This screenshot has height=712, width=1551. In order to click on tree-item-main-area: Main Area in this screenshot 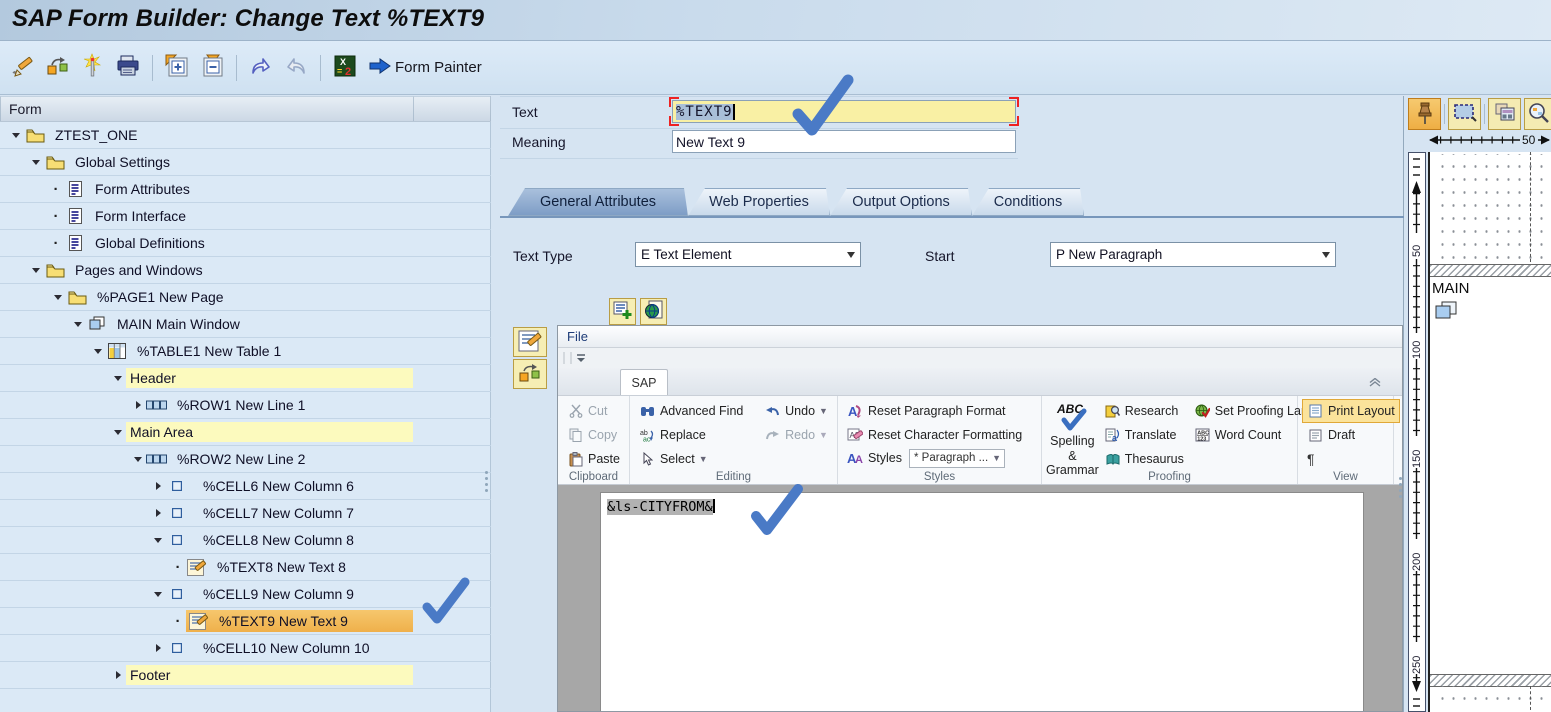, I will do `click(245, 432)`.